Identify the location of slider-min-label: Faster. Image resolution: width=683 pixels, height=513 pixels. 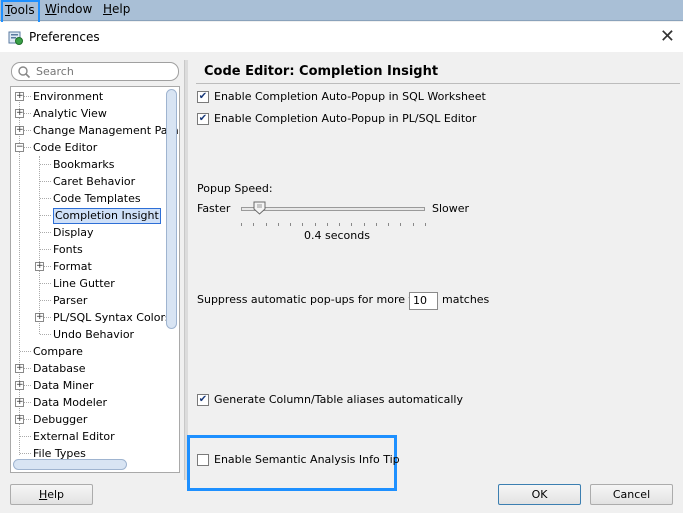
(214, 208).